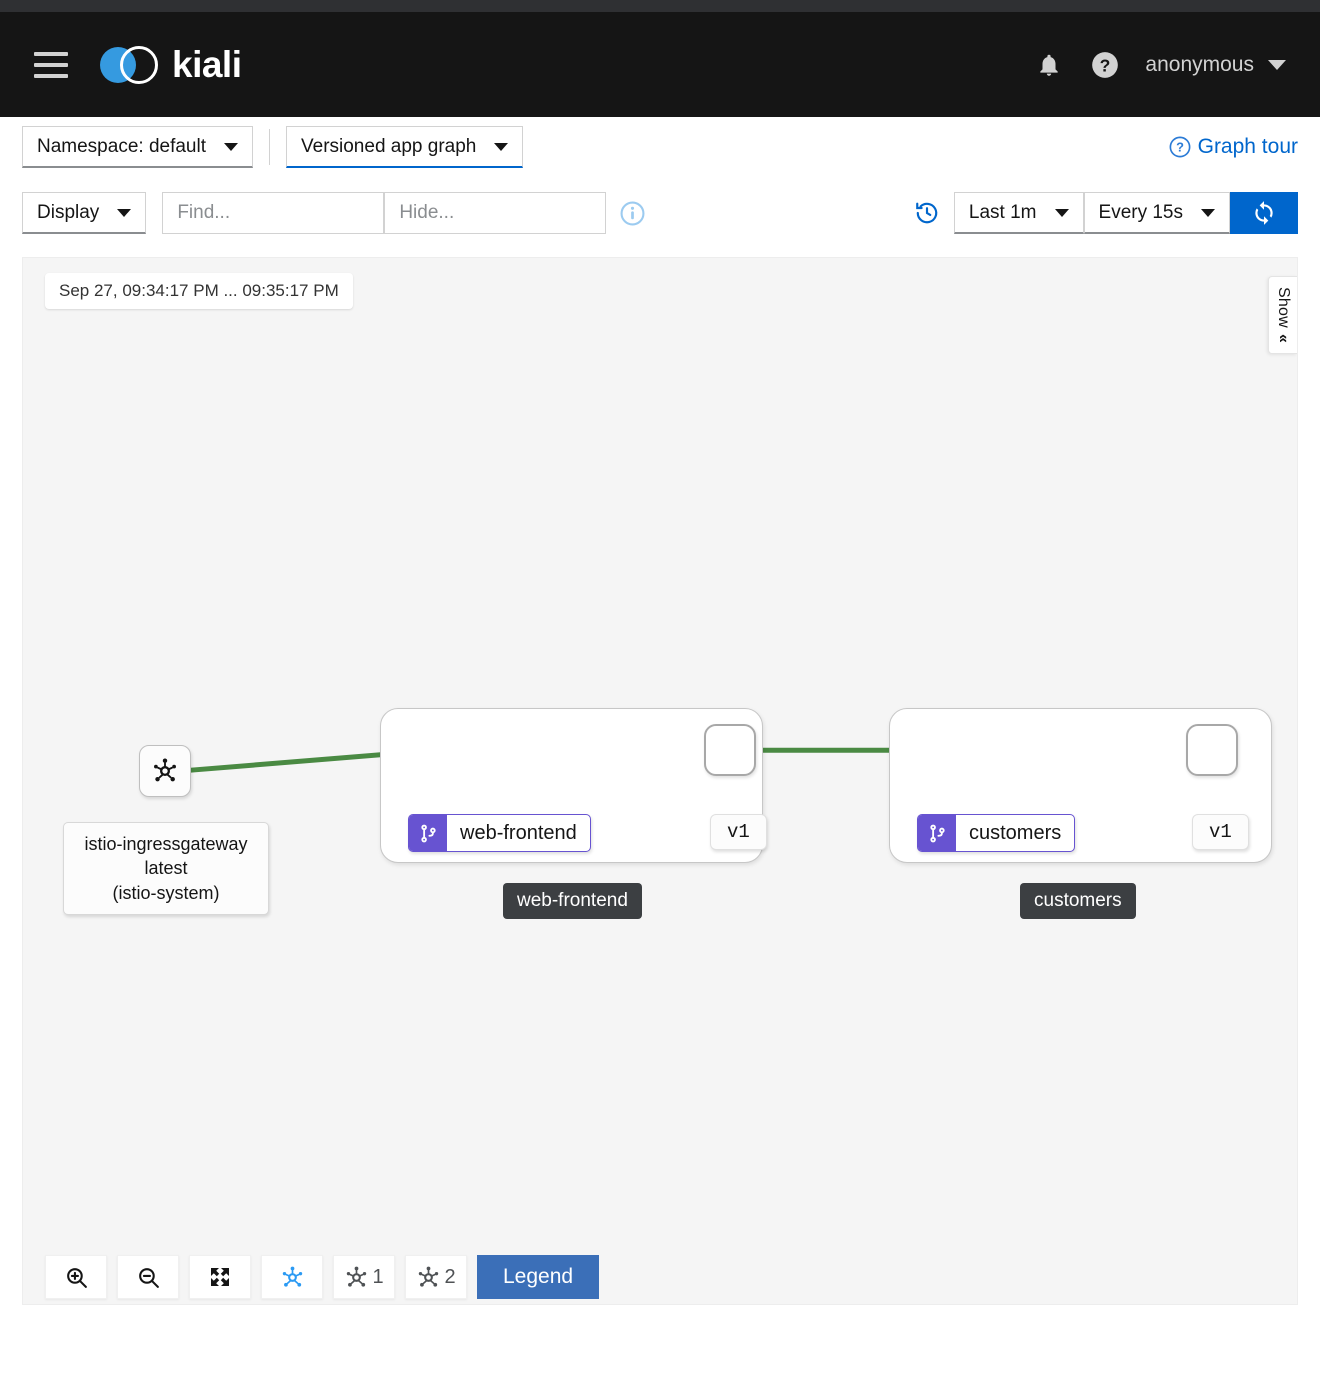 This screenshot has height=1386, width=1320. I want to click on service-mesh-node-icon, so click(165, 770).